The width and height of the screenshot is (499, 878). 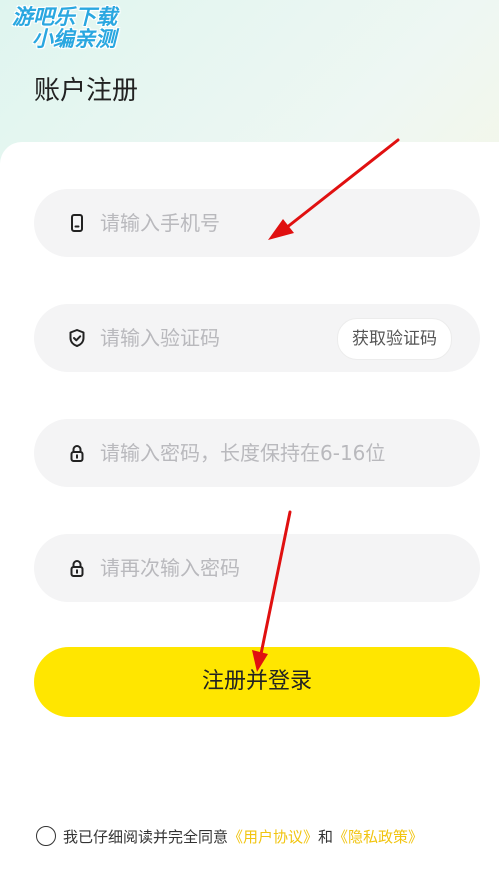 I want to click on phone-placeholder: 请输入手机号, so click(x=160, y=223).